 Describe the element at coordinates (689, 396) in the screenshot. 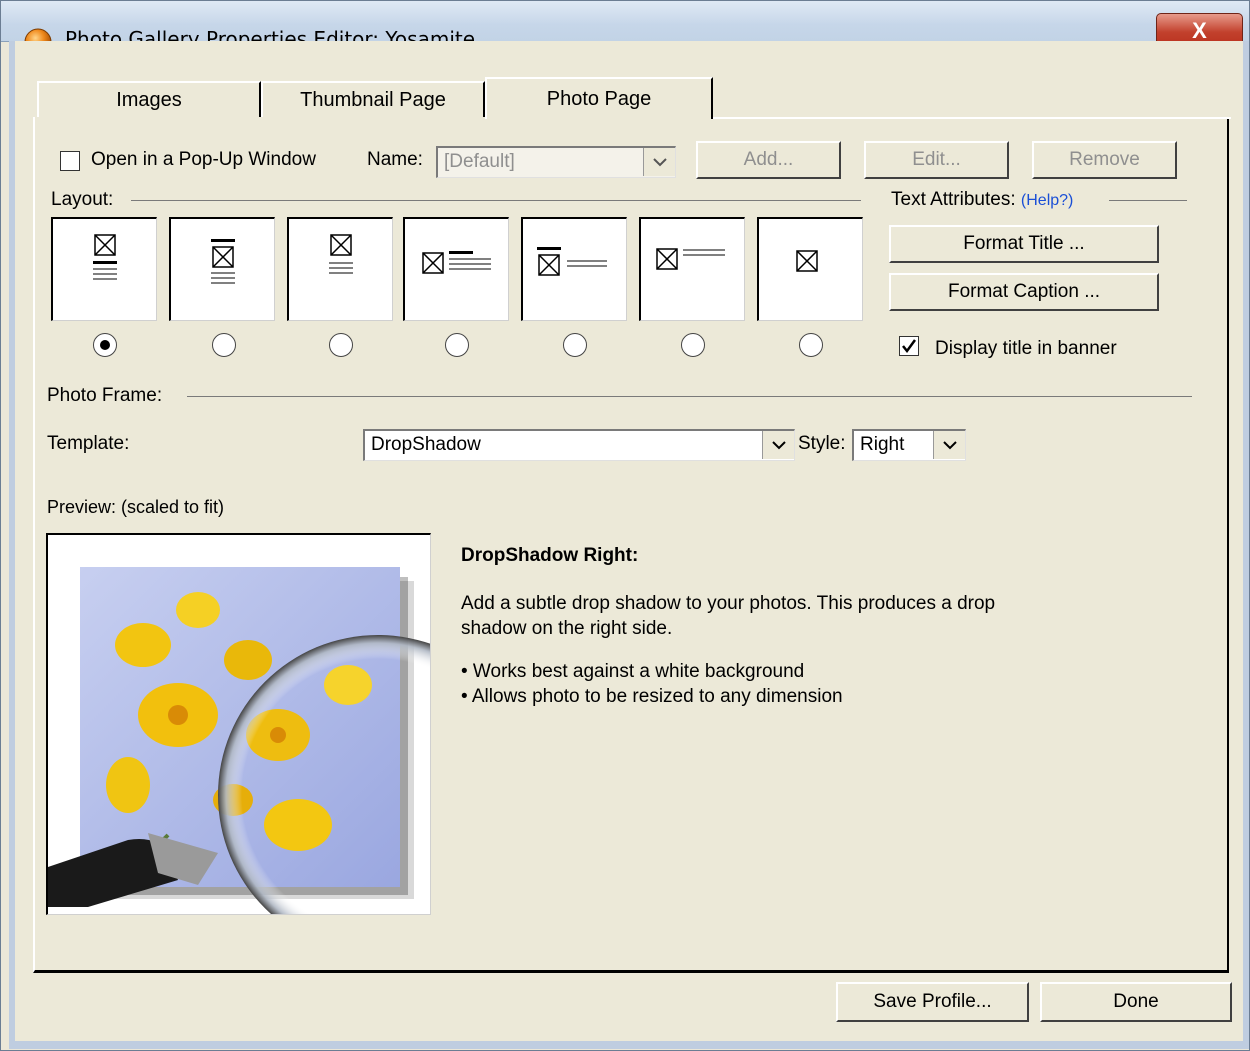

I see `photo-frame-separator` at that location.